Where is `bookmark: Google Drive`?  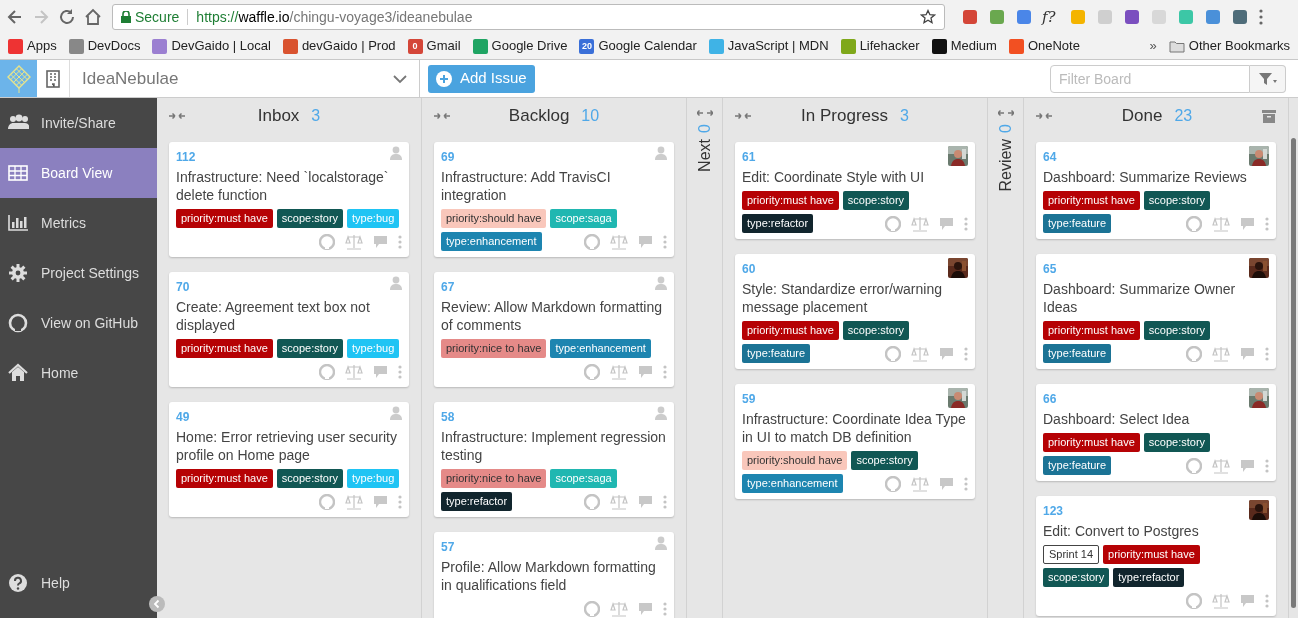
bookmark: Google Drive is located at coordinates (520, 46).